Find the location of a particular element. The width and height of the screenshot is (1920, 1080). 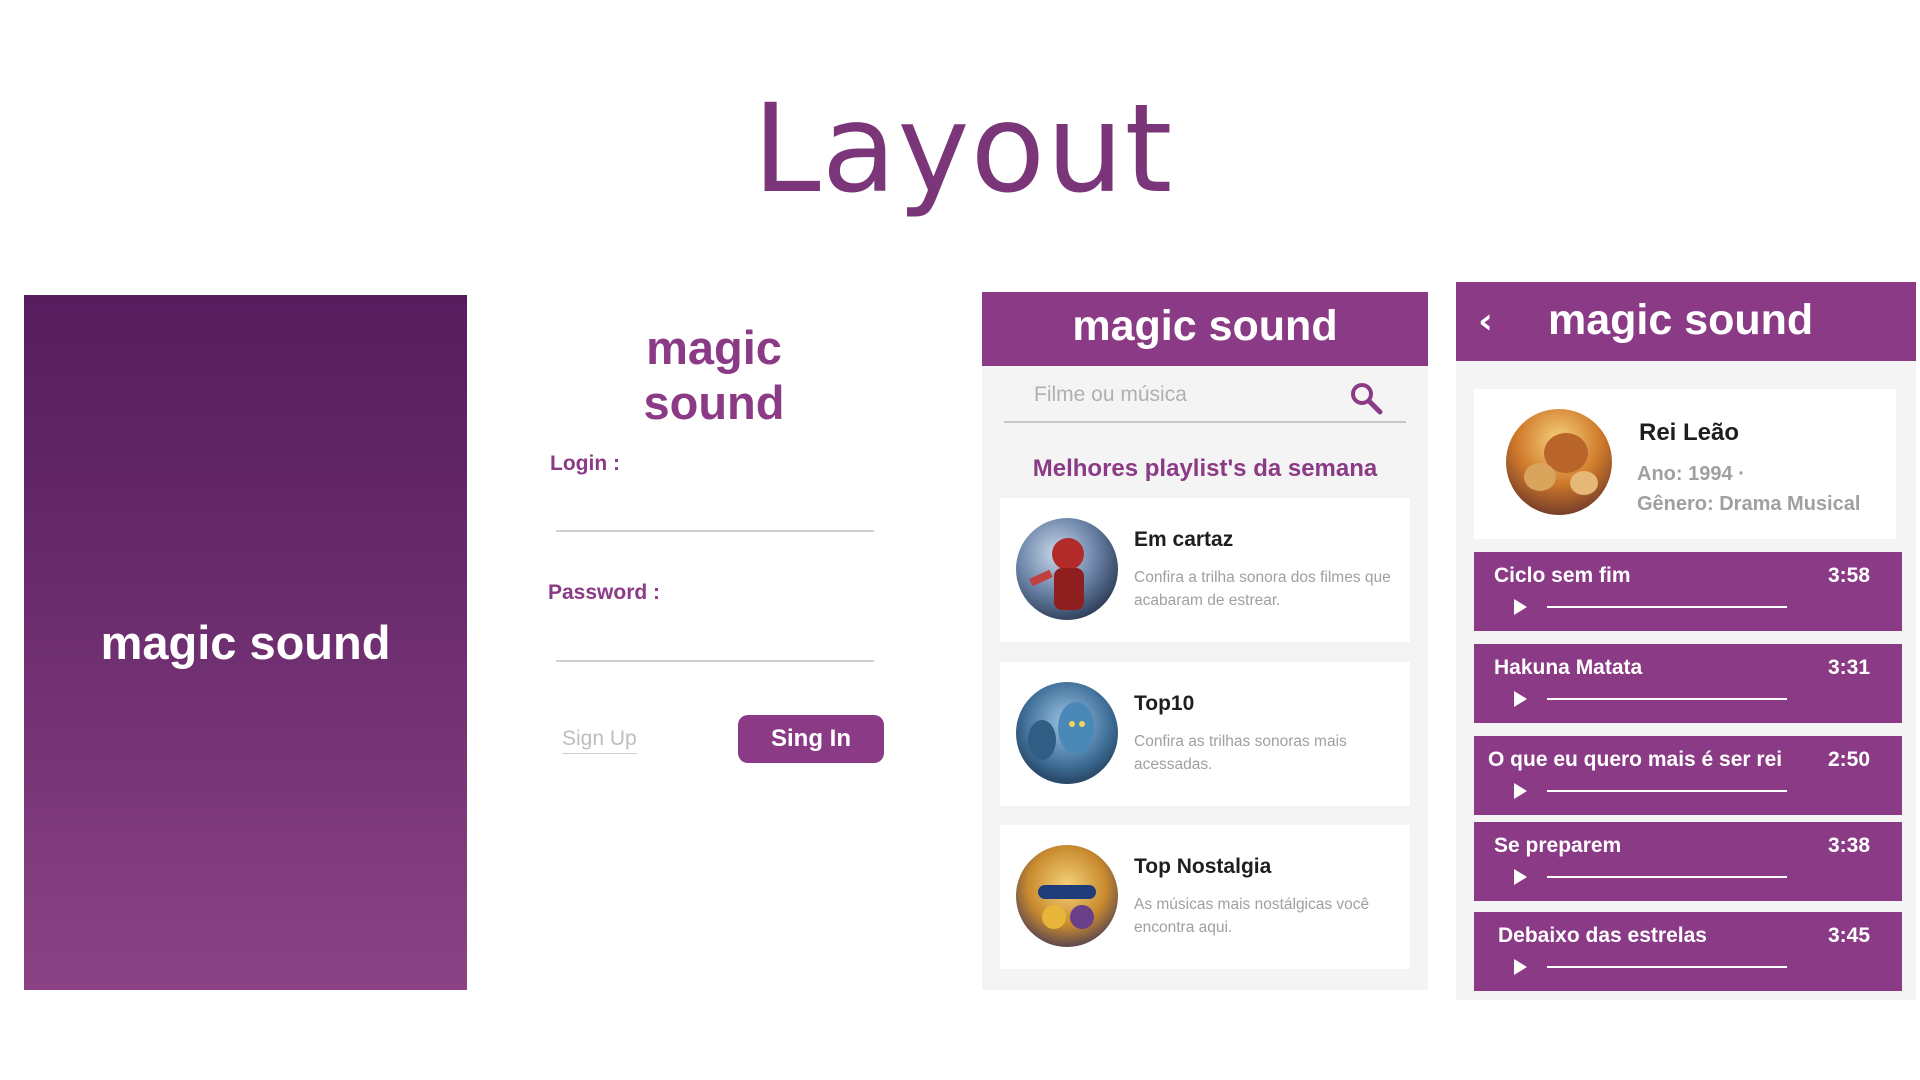

splash-brand: magic sound is located at coordinates (245, 642).